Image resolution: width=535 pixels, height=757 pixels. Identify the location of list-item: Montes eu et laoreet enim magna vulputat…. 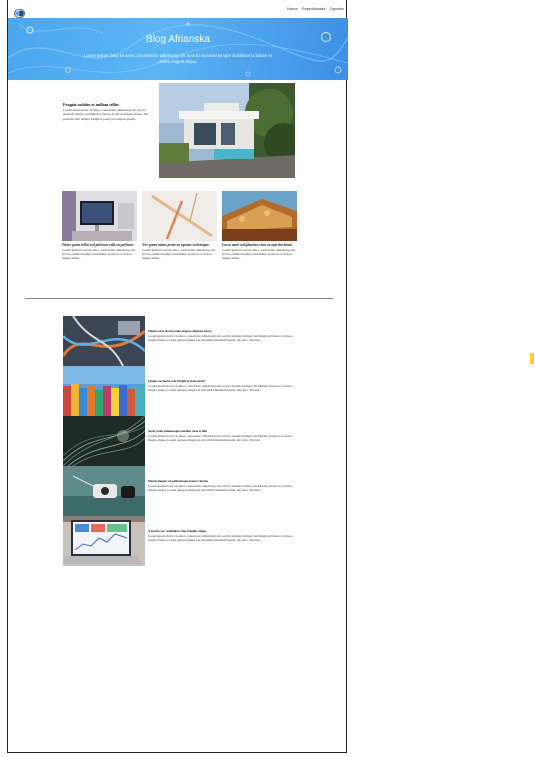
(223, 336).